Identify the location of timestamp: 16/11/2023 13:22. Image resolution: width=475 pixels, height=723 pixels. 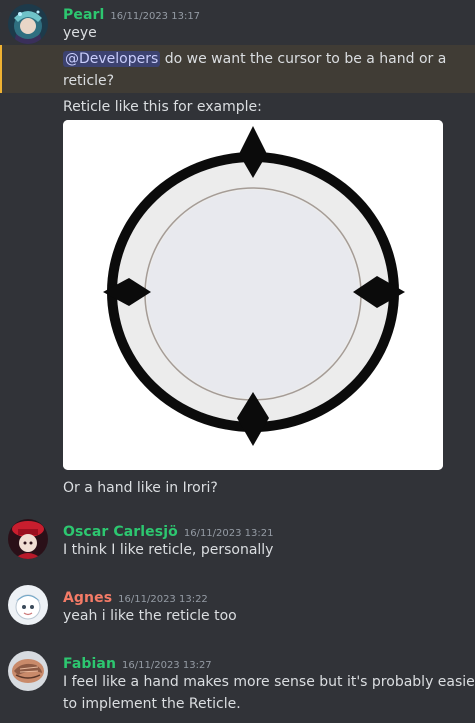
(163, 599).